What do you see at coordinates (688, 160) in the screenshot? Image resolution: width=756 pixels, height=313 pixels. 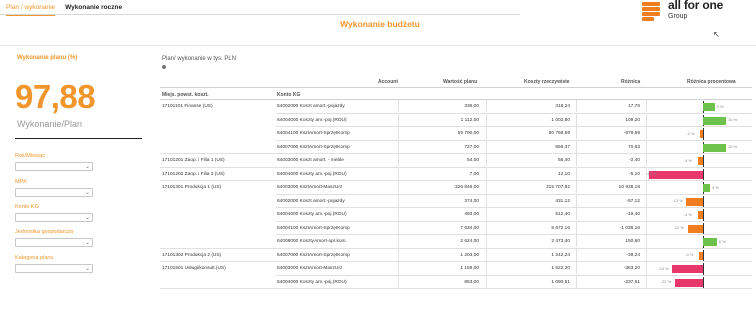 I see `pct-bar-label: -4 %` at bounding box center [688, 160].